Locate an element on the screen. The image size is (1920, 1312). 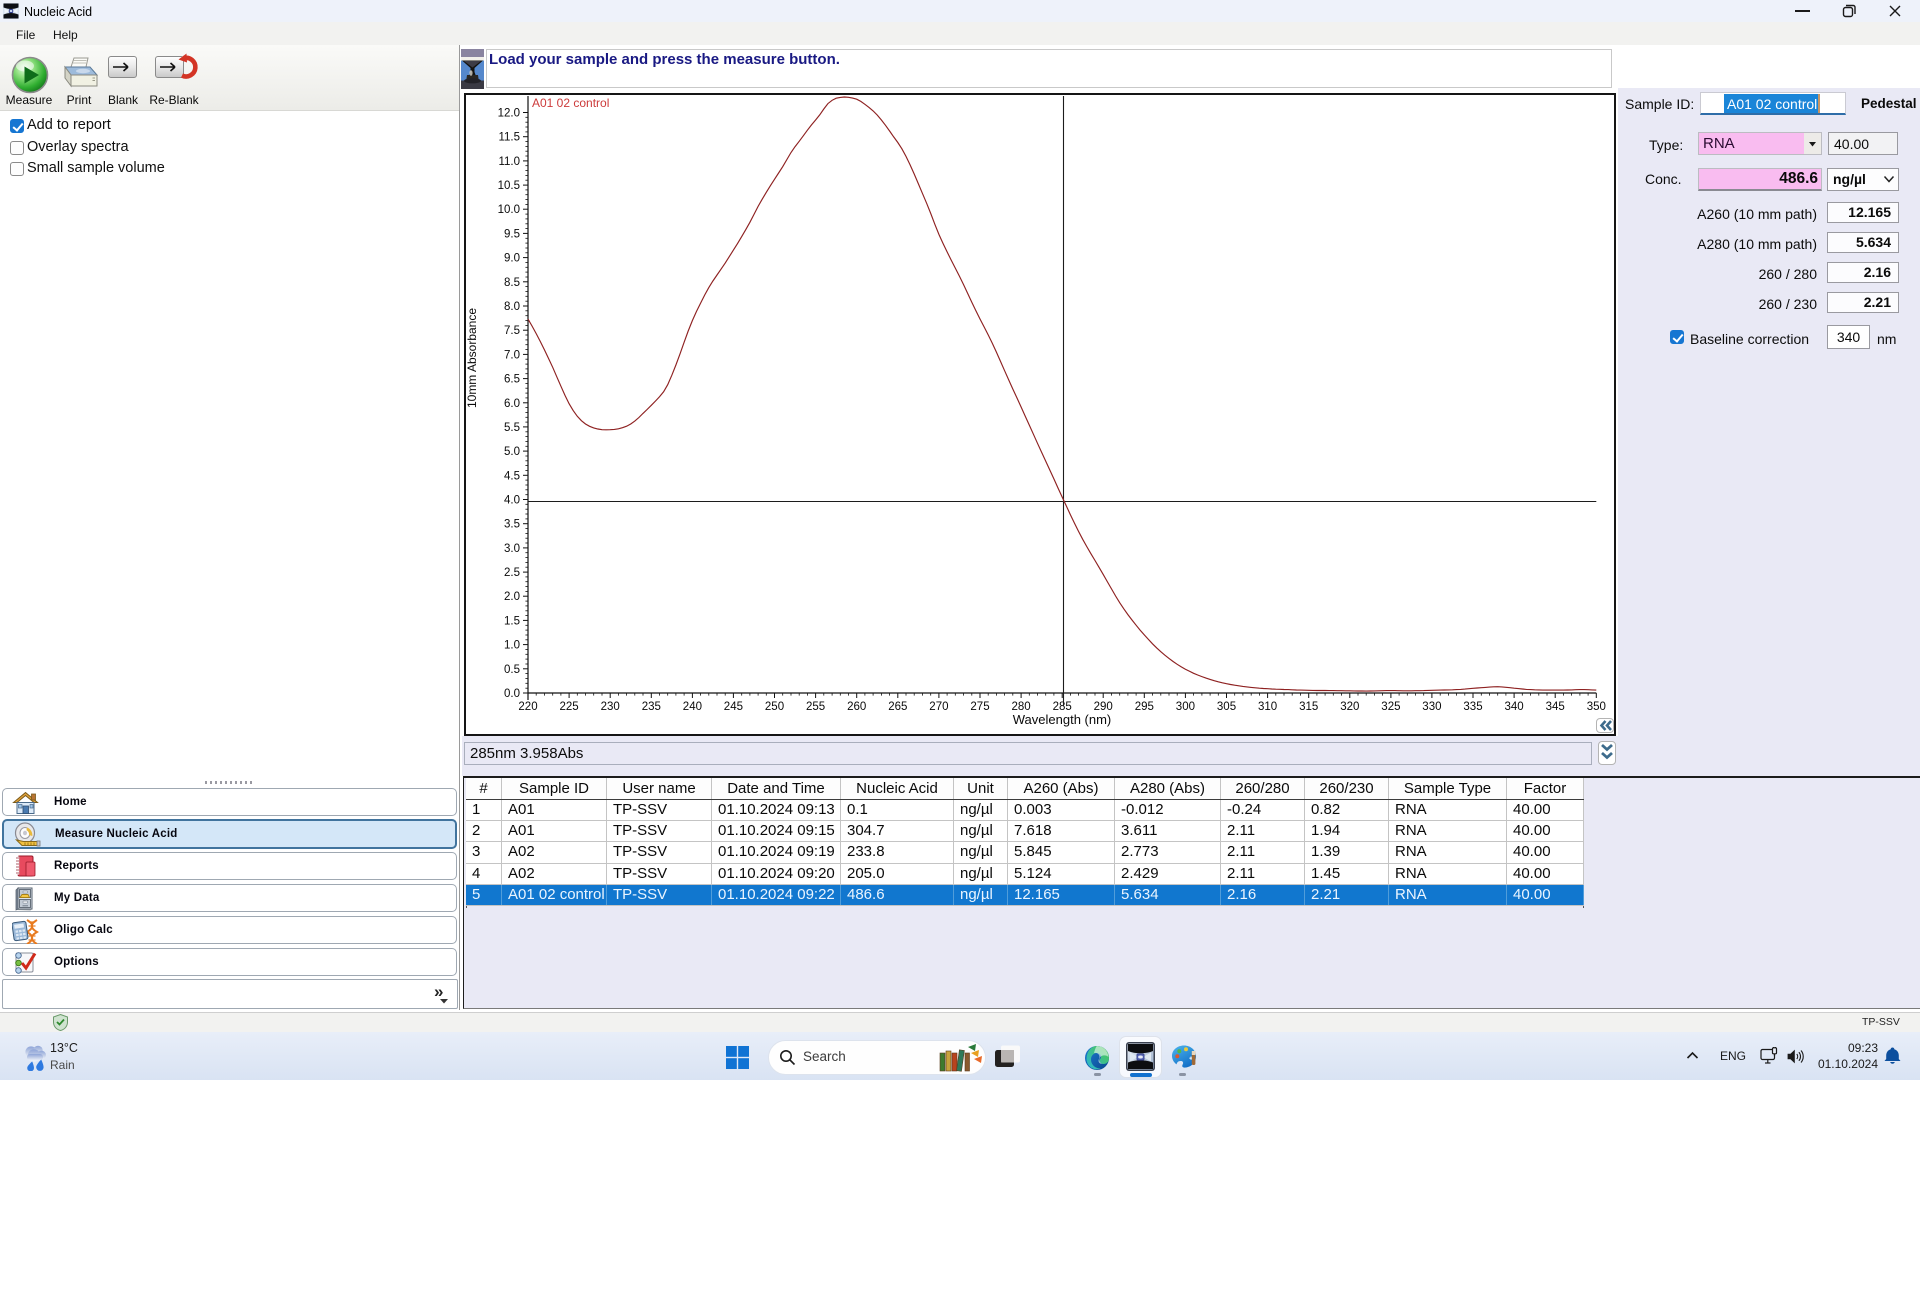
svg-text: 6.0 is located at coordinates (512, 404).